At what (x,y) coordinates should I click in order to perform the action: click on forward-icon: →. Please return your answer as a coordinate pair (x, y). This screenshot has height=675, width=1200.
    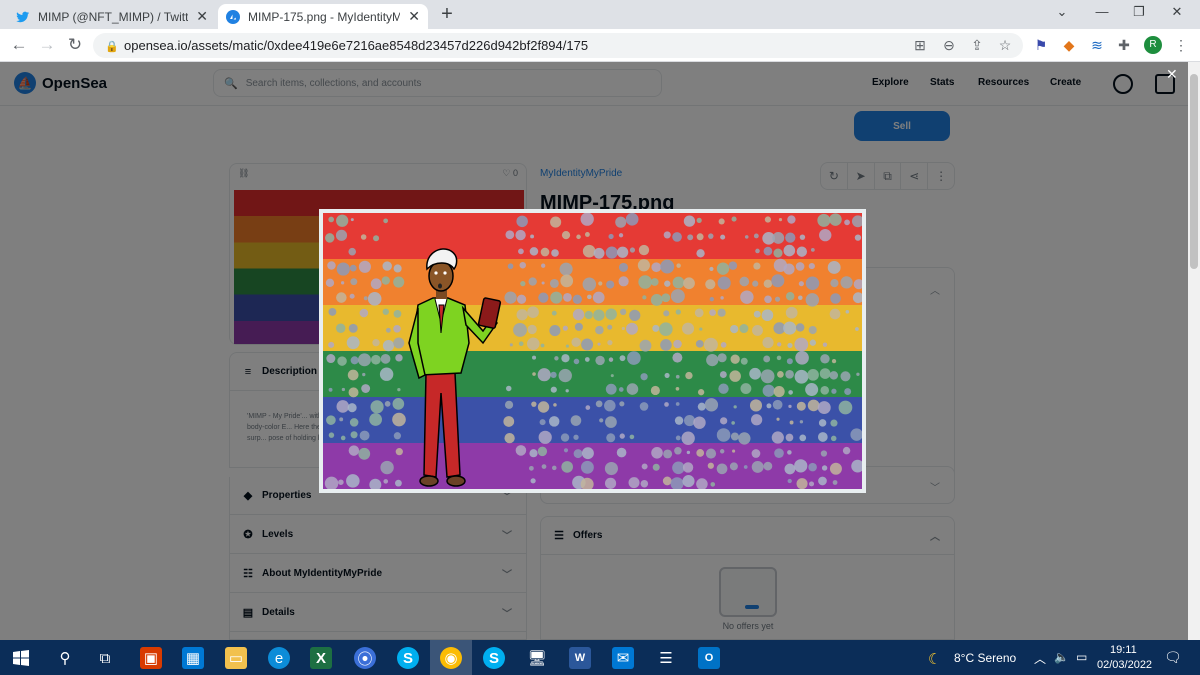
    Looking at the image, I should click on (47, 45).